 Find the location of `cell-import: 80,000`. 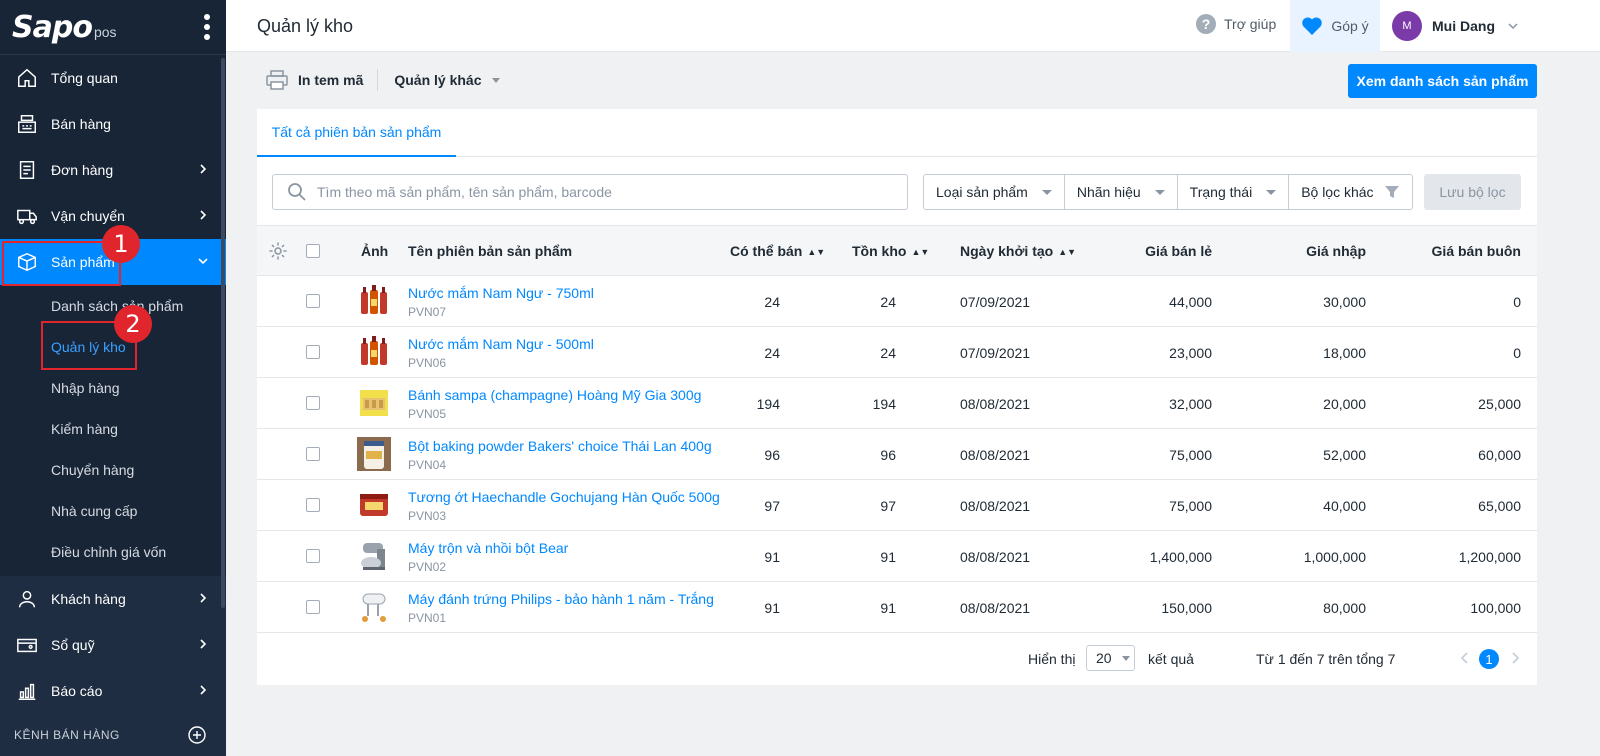

cell-import: 80,000 is located at coordinates (1344, 608).